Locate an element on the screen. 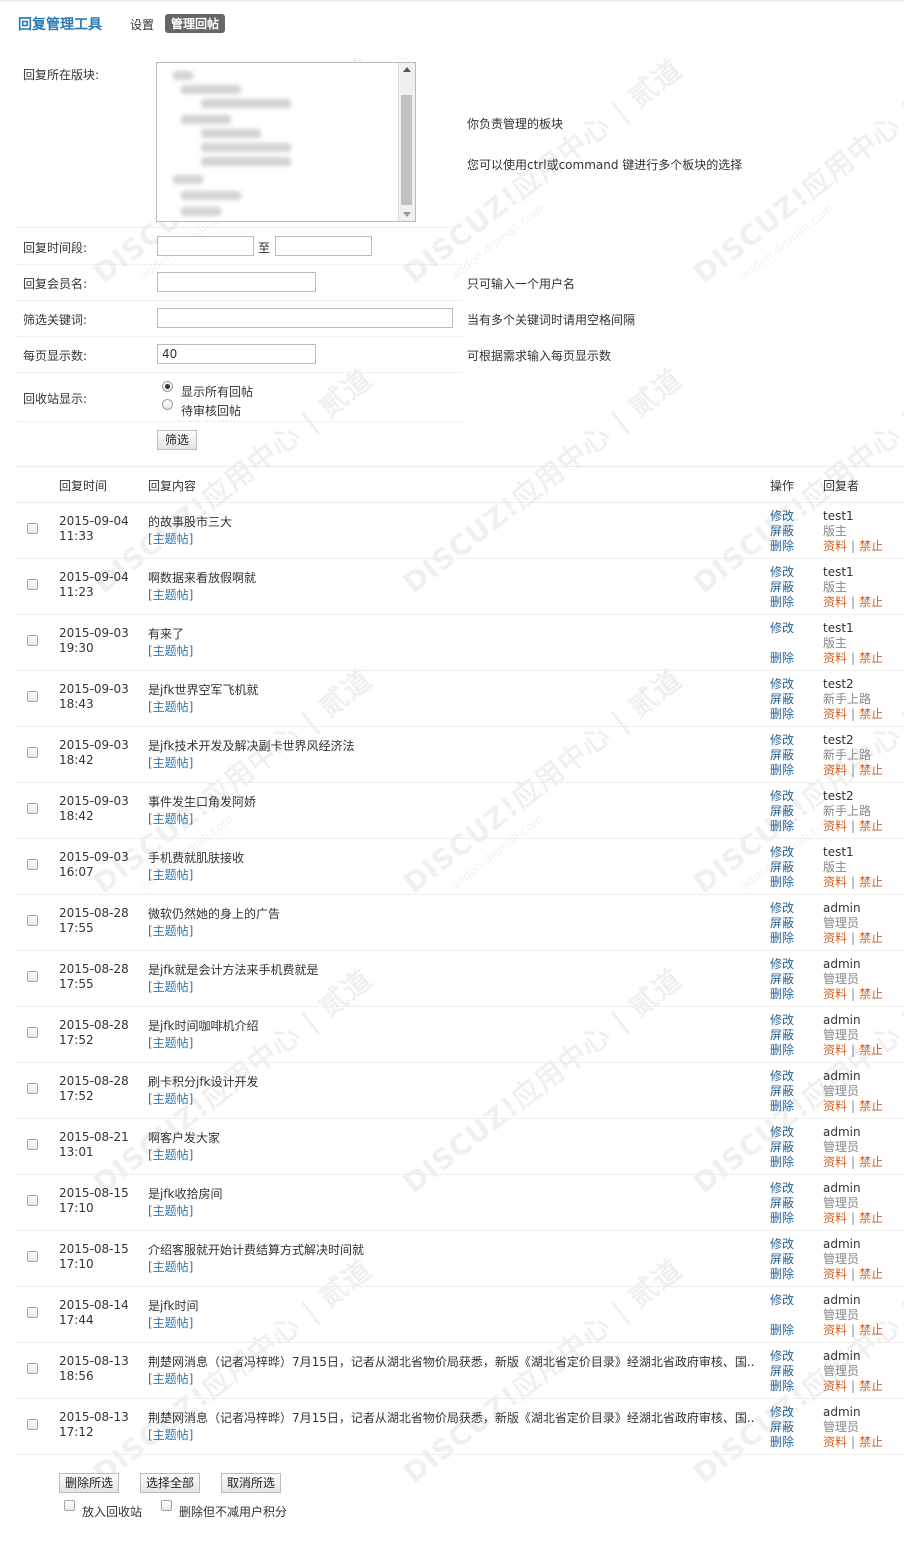  select-all-button: 选择全部 is located at coordinates (170, 1483).